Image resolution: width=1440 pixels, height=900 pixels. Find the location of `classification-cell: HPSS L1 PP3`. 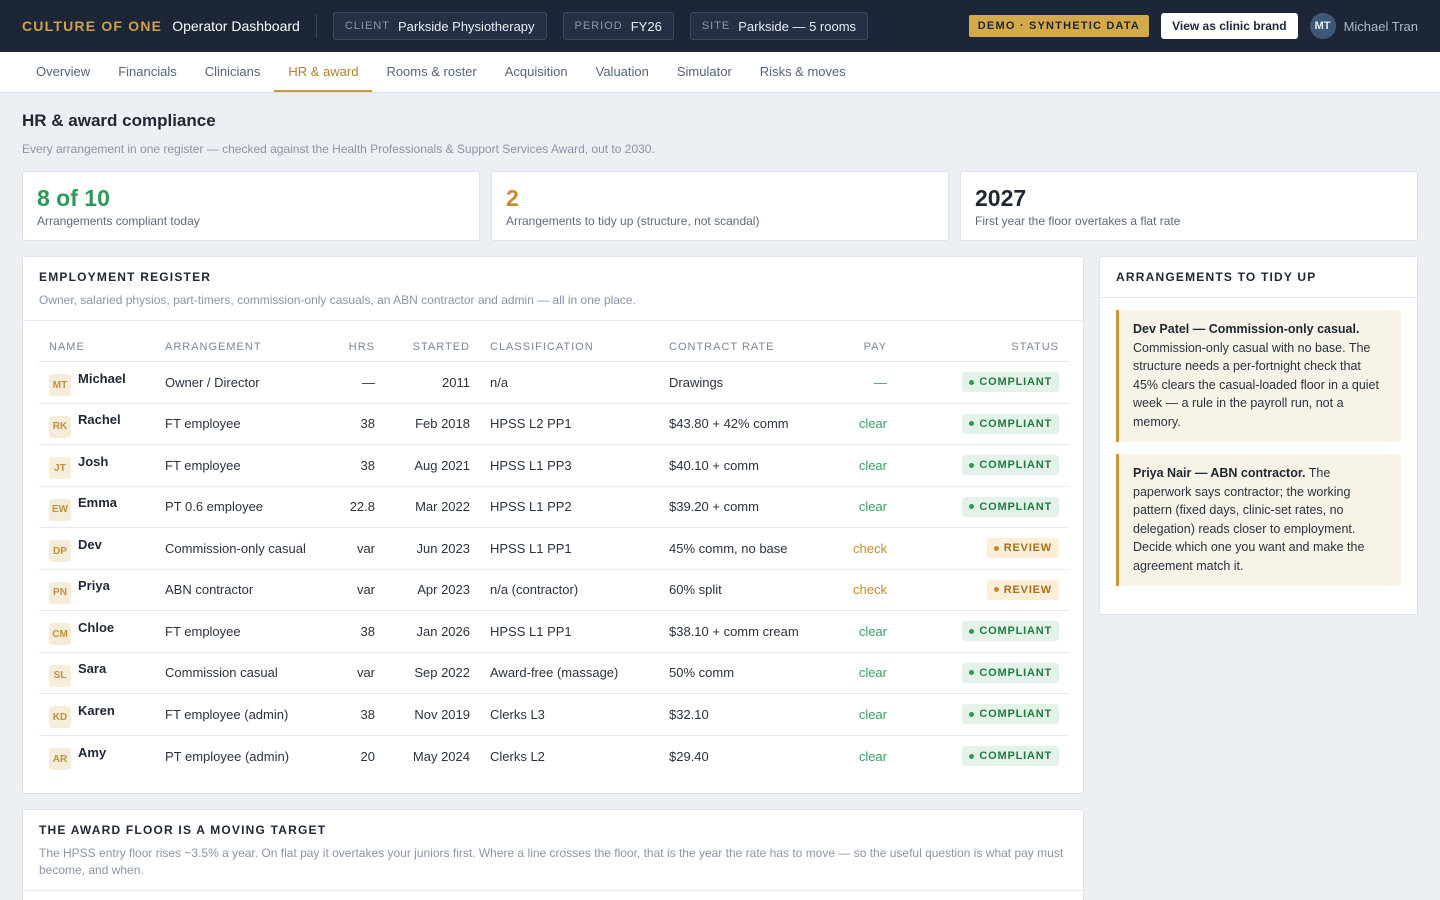

classification-cell: HPSS L1 PP3 is located at coordinates (569, 465).